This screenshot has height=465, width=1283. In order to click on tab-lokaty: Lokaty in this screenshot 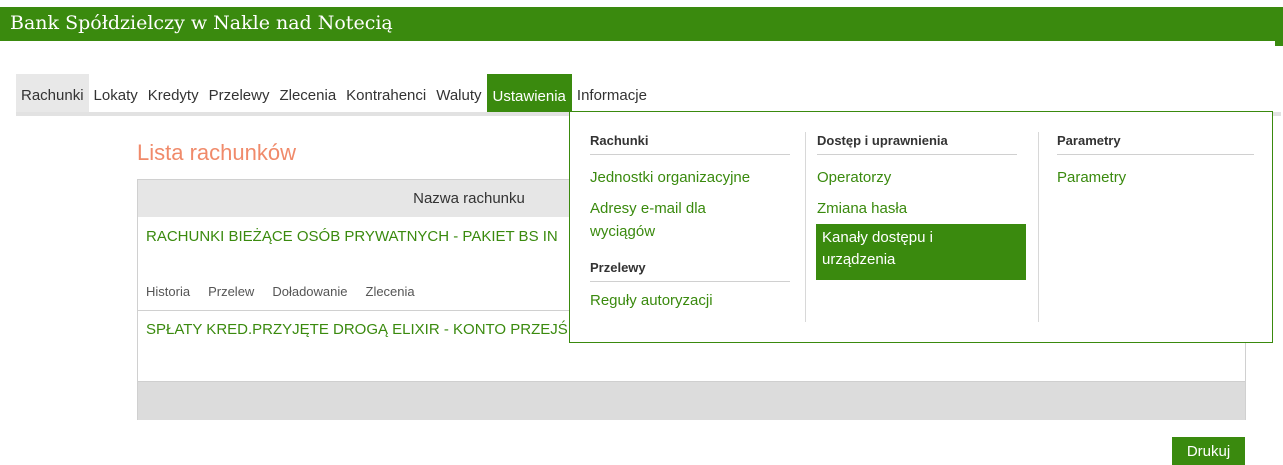, I will do `click(116, 93)`.